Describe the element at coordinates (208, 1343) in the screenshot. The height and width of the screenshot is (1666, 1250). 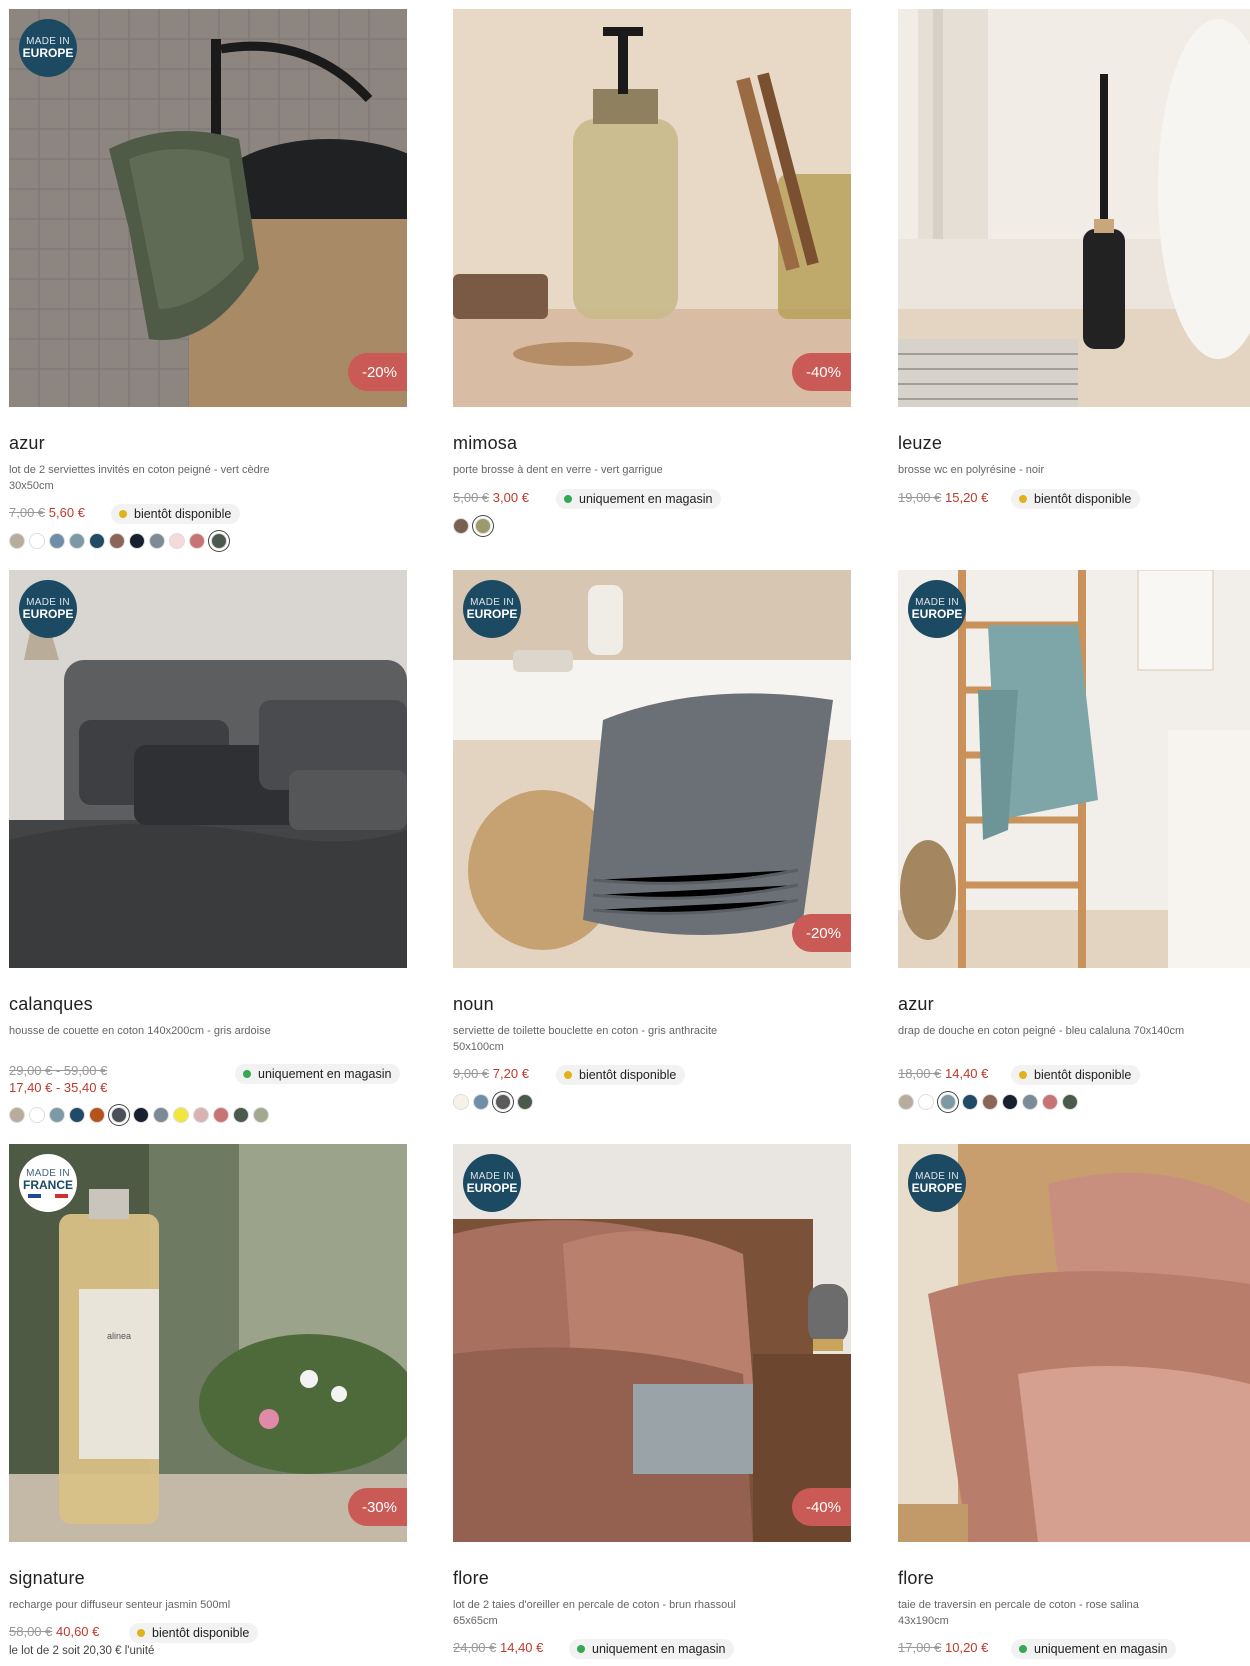
I see `product-image: alinea MADE IN FRANCE -30%` at that location.